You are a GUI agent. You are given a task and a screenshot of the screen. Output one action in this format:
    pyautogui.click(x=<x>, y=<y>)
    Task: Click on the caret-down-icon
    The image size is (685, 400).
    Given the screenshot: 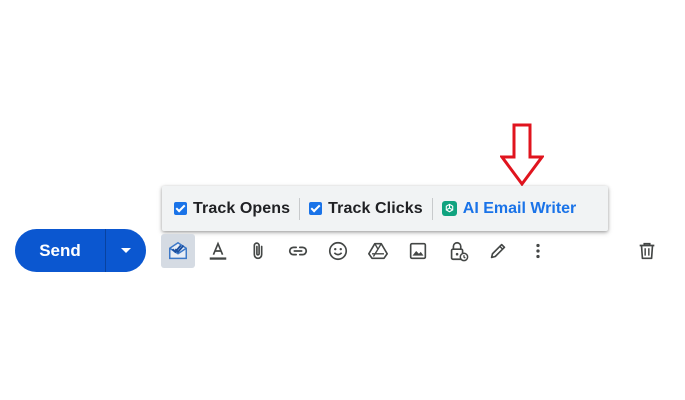 What is the action you would take?
    pyautogui.click(x=126, y=250)
    